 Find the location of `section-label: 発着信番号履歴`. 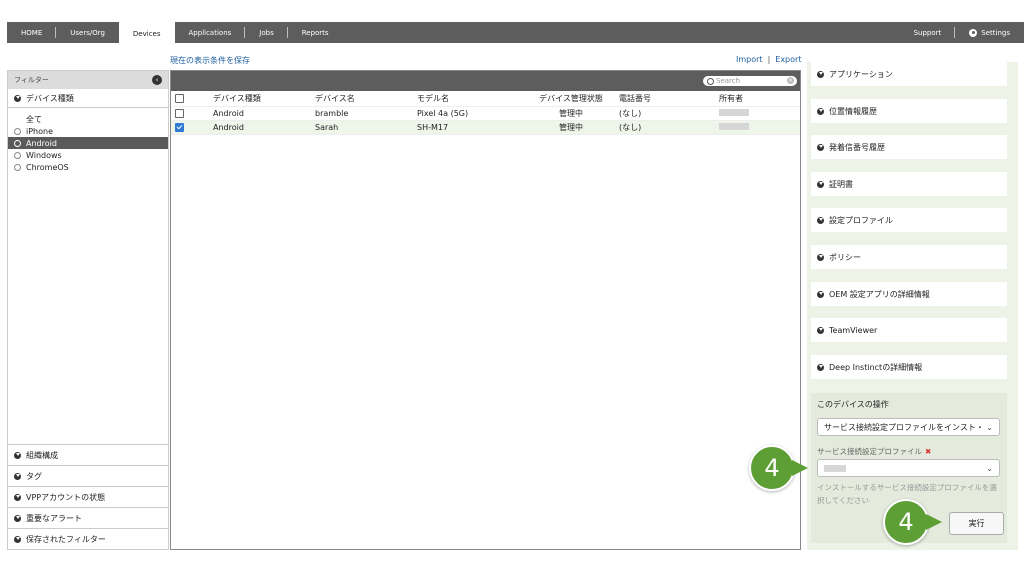

section-label: 発着信番号履歴 is located at coordinates (857, 147).